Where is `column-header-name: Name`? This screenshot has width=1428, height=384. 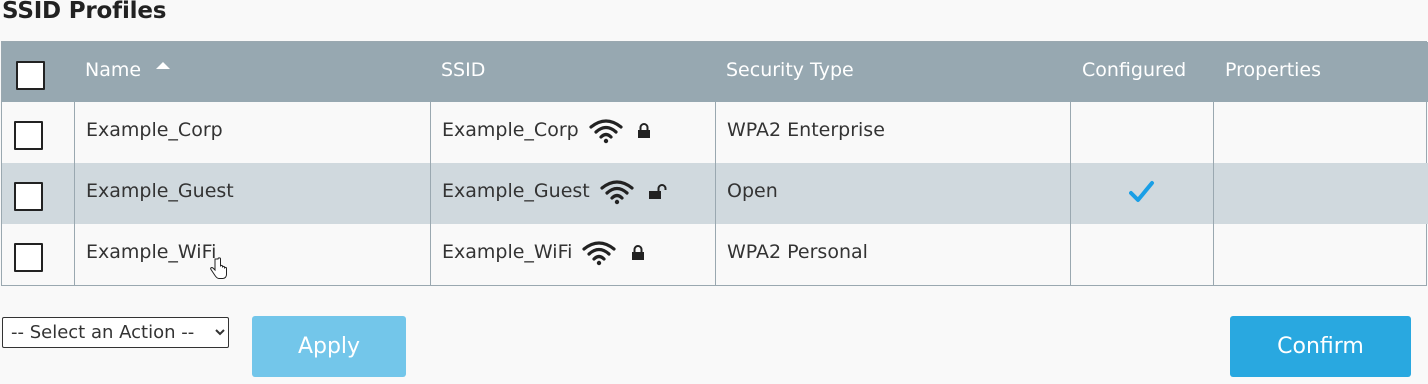
column-header-name: Name is located at coordinates (113, 72).